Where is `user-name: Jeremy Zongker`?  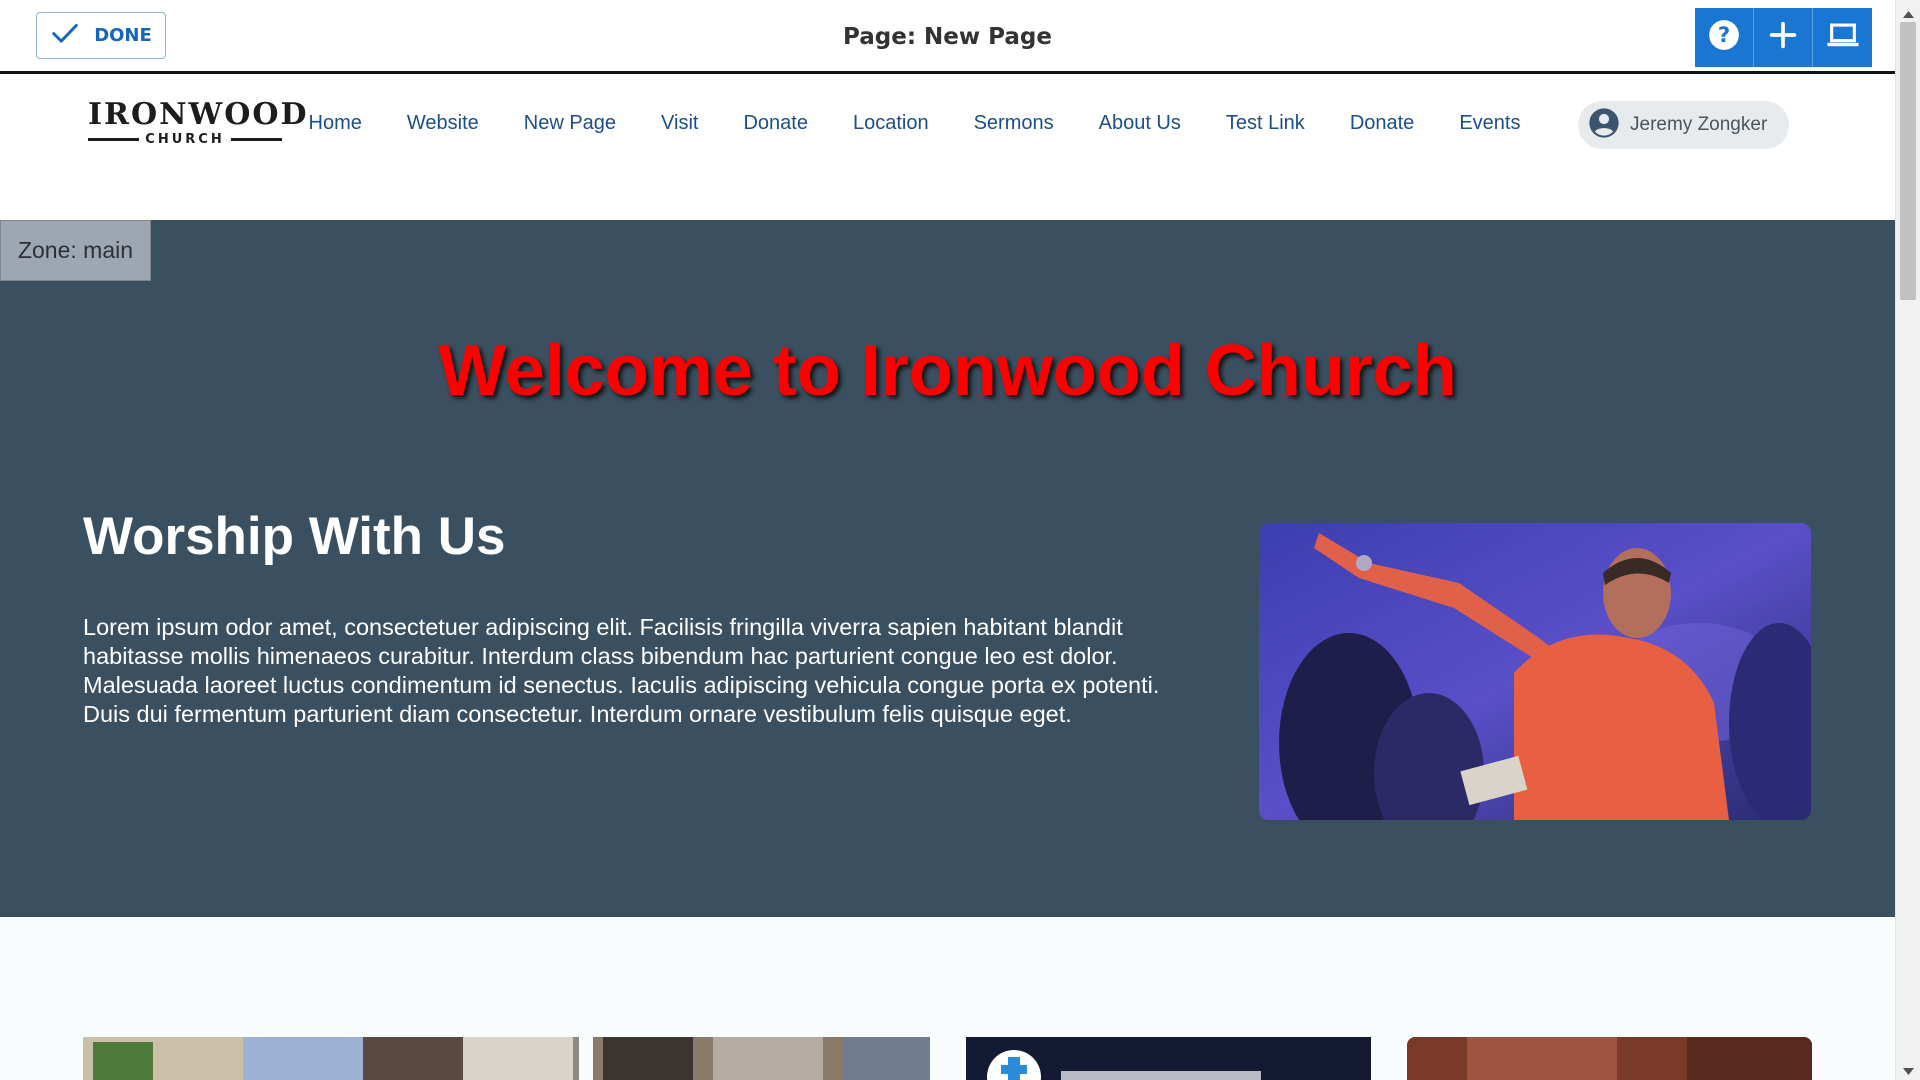
user-name: Jeremy Zongker is located at coordinates (1699, 124).